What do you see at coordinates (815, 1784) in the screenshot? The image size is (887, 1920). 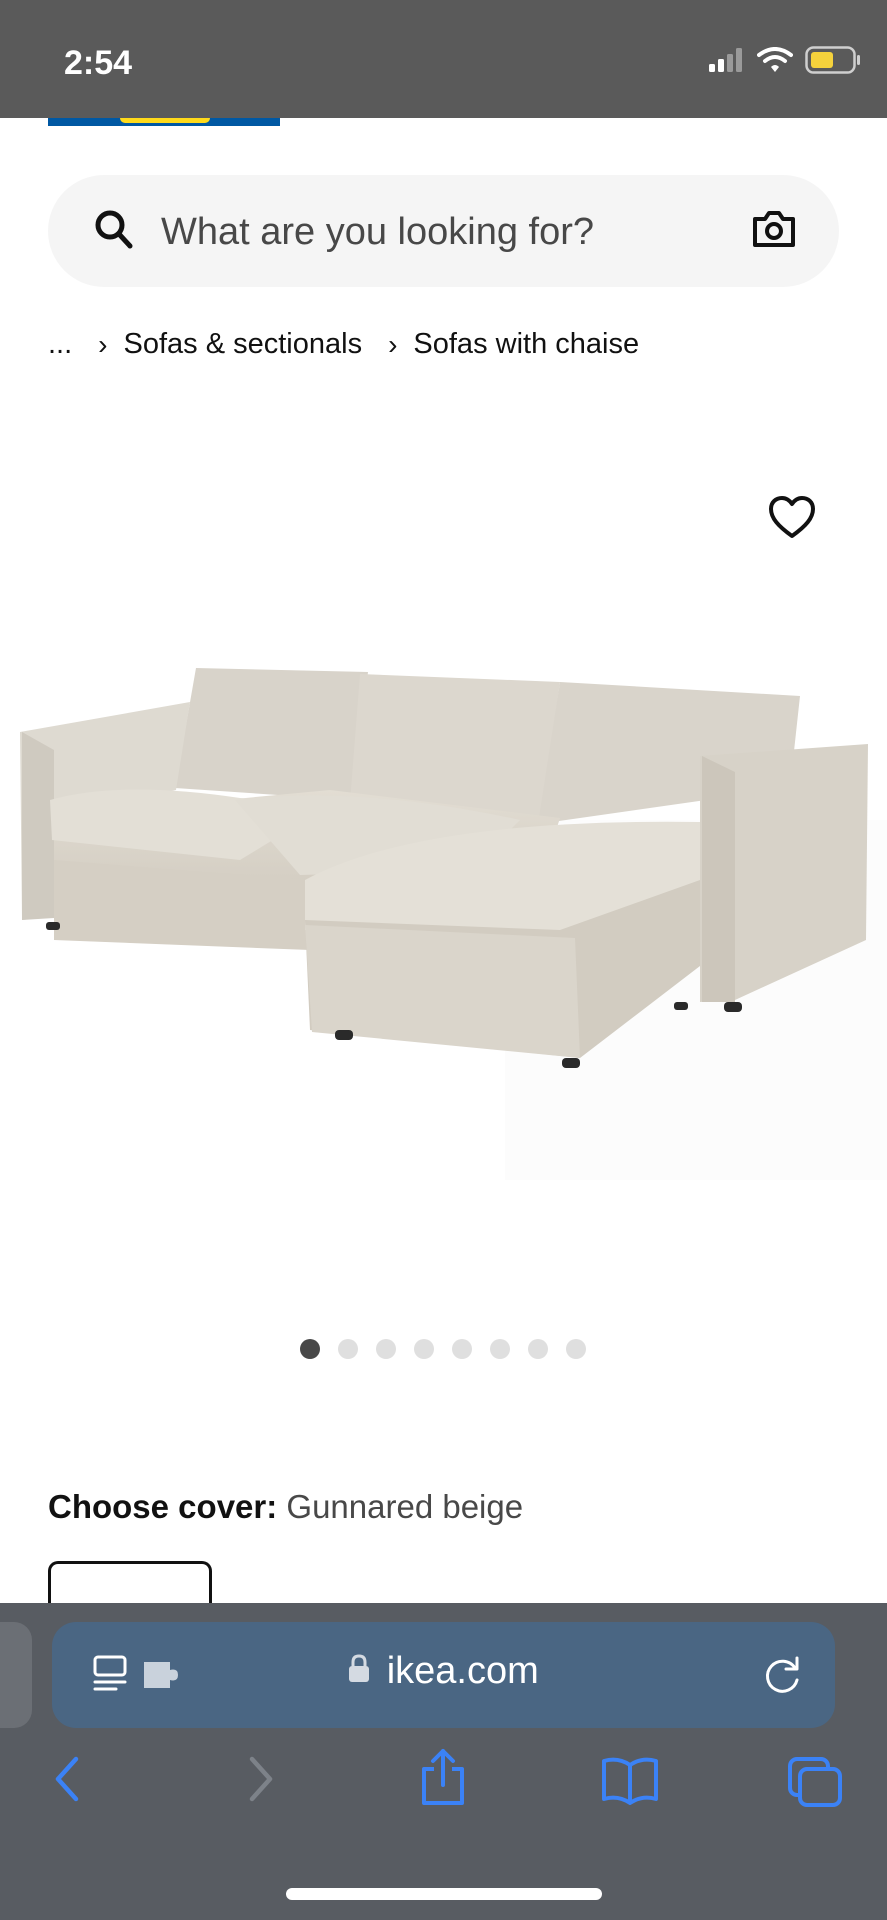 I see `tabs-icon` at bounding box center [815, 1784].